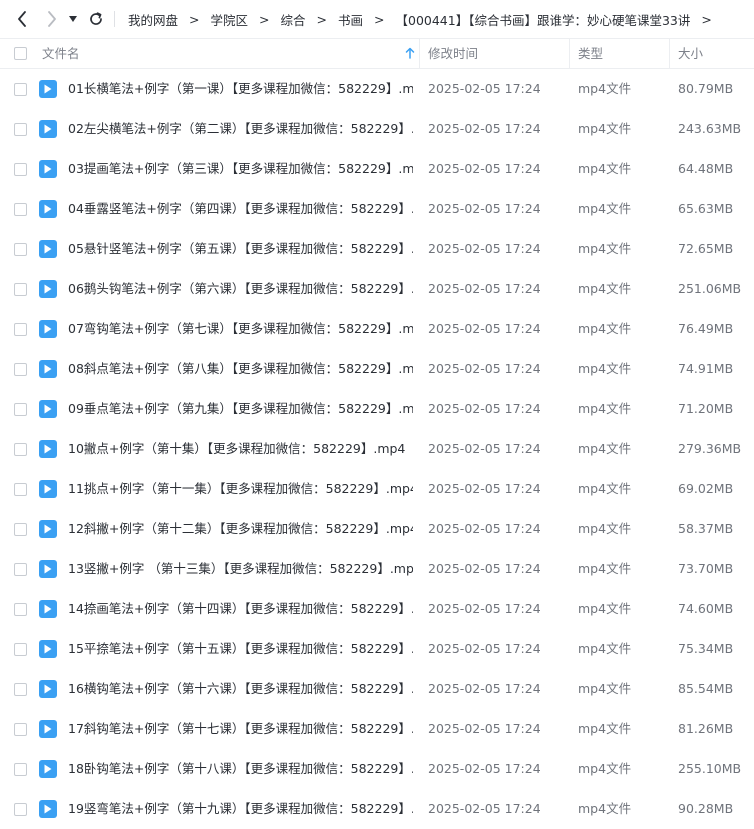 The width and height of the screenshot is (754, 829). I want to click on select-all-checkbox, so click(20, 53).